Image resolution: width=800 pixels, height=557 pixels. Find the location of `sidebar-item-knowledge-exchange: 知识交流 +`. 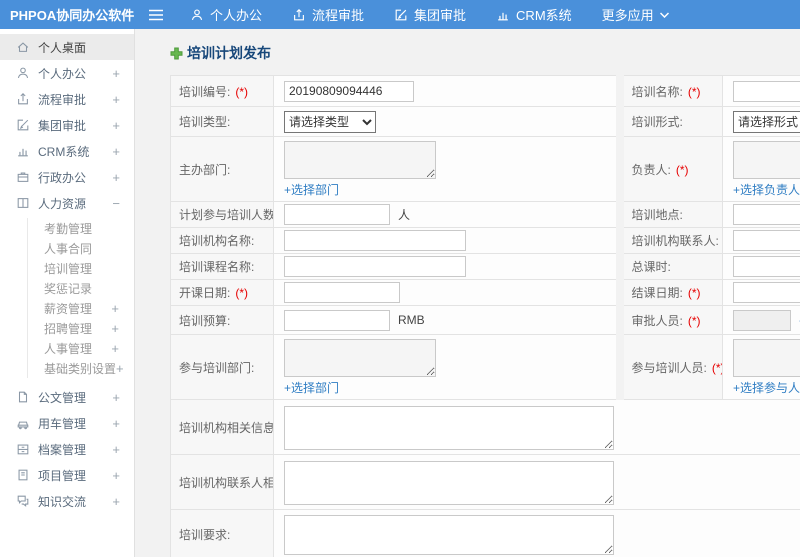

sidebar-item-knowledge-exchange: 知识交流 + is located at coordinates (67, 501).